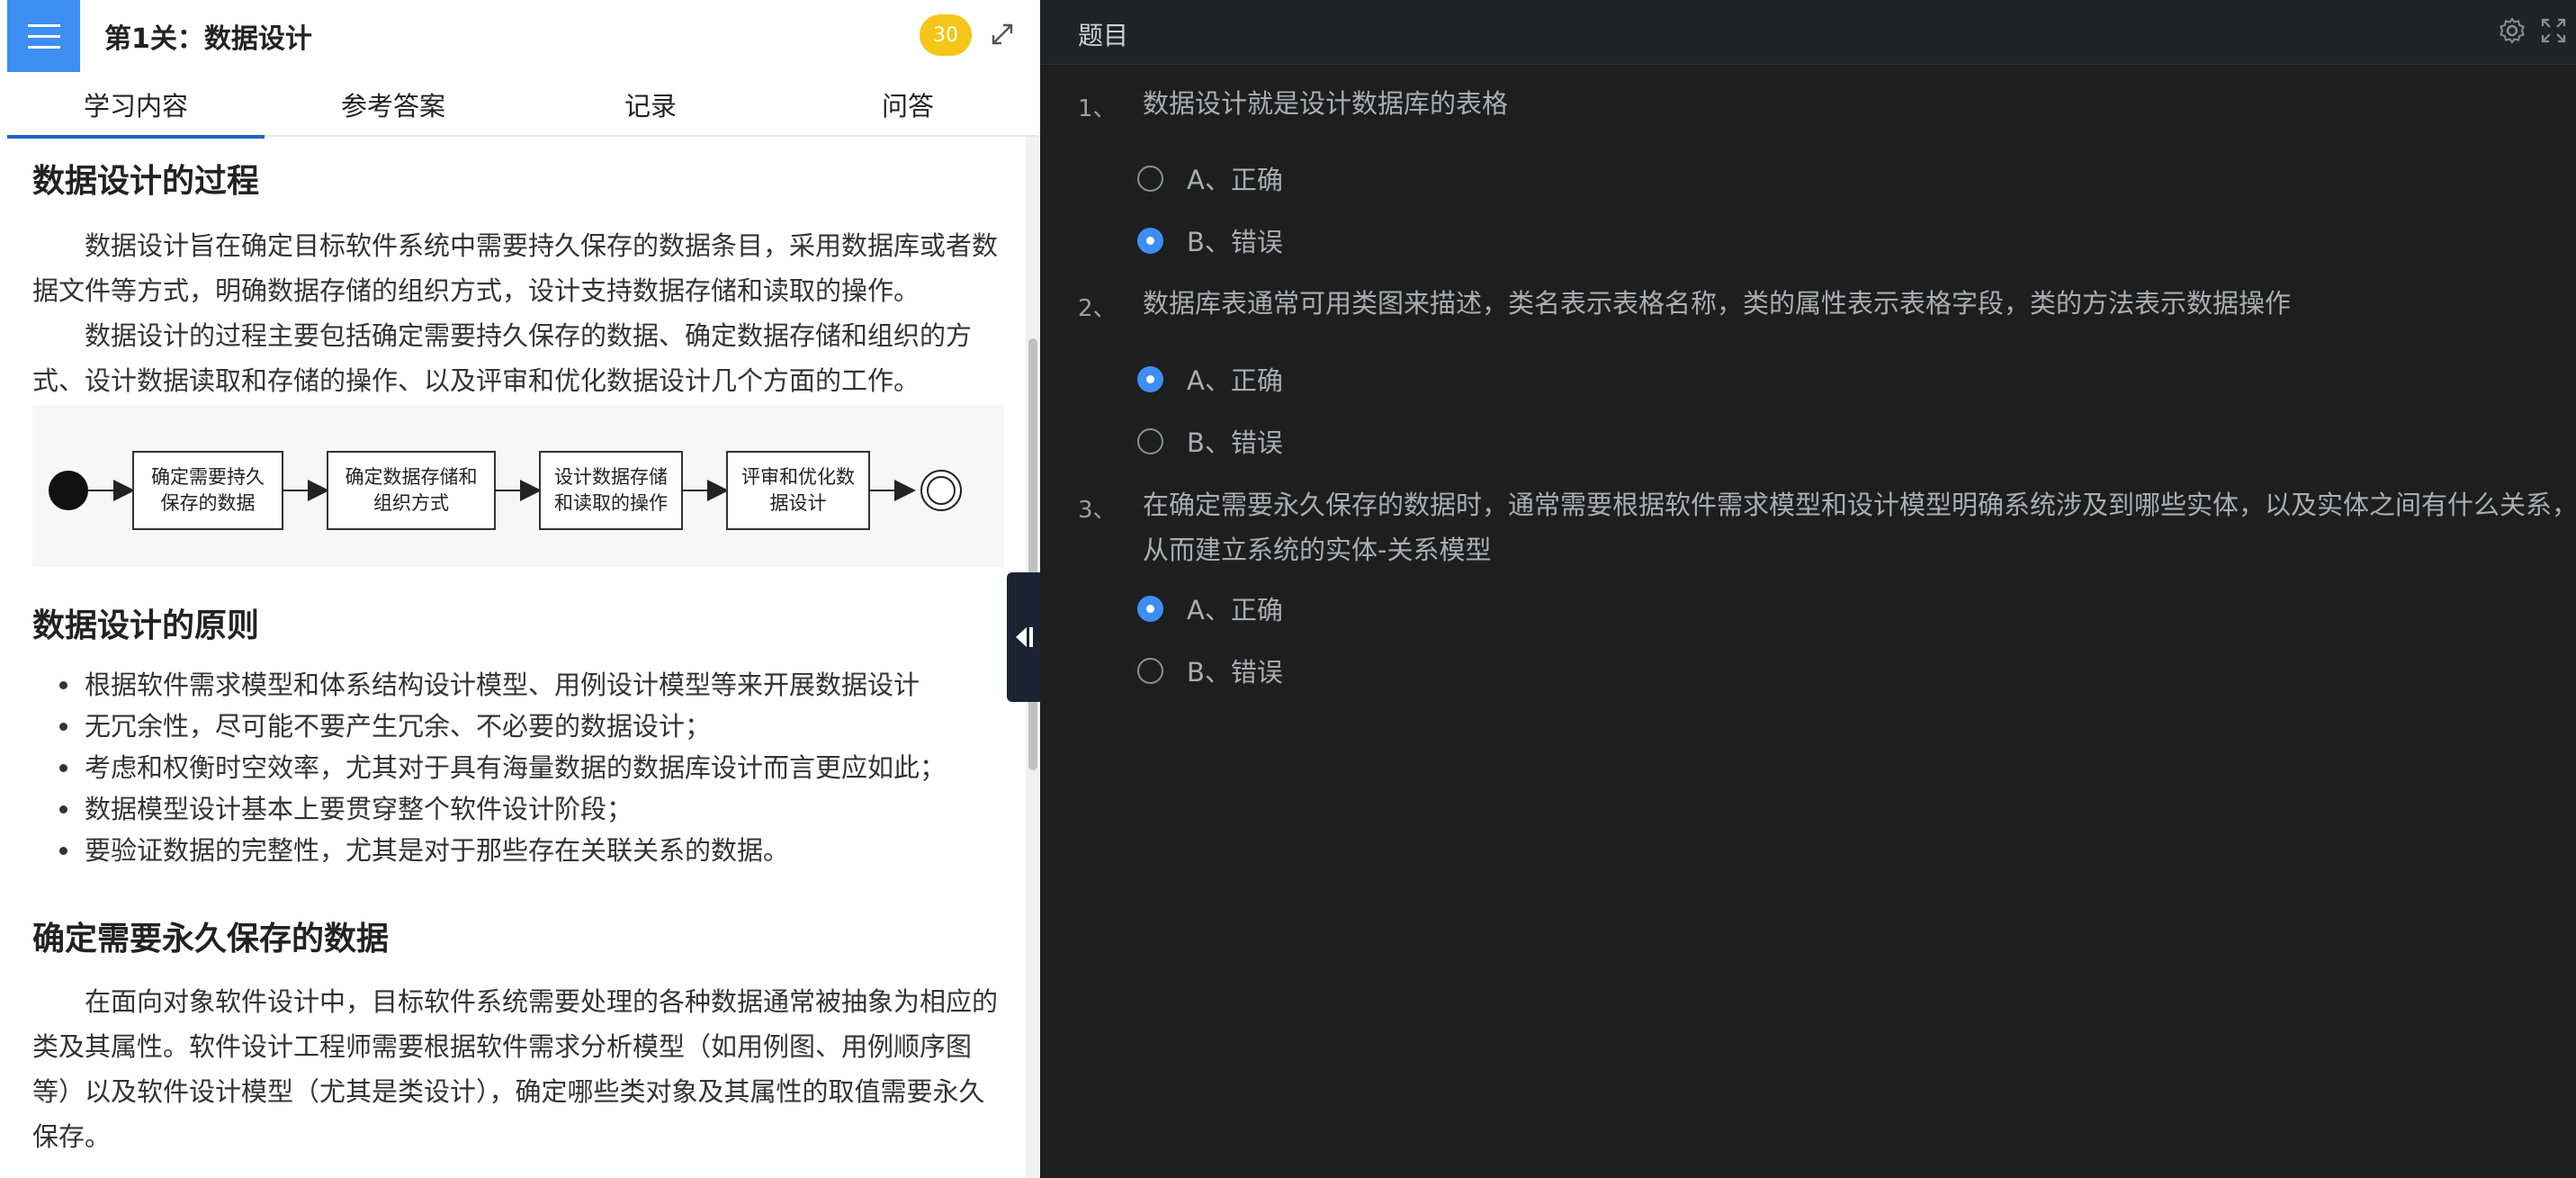  What do you see at coordinates (518, 809) in the screenshot?
I see `list-item: 数据模型设计基本上要贯穿整个软件设计阶段；` at bounding box center [518, 809].